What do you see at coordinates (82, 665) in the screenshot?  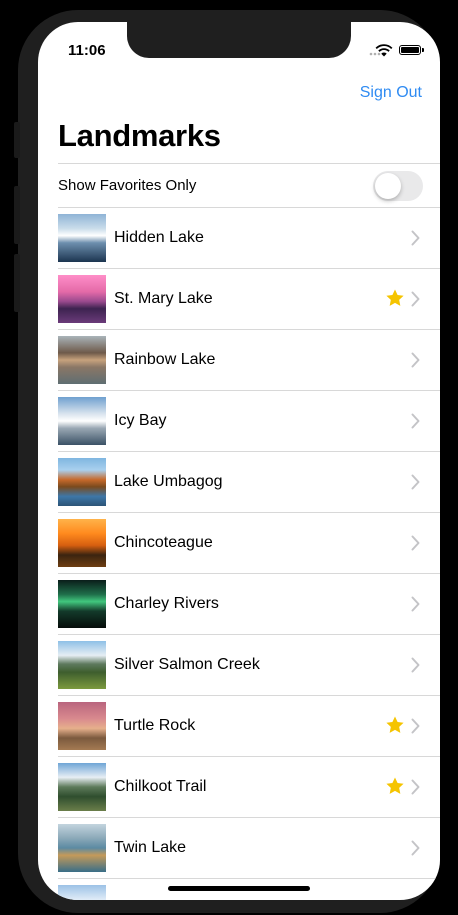 I see `green-meadow-mountain-image` at bounding box center [82, 665].